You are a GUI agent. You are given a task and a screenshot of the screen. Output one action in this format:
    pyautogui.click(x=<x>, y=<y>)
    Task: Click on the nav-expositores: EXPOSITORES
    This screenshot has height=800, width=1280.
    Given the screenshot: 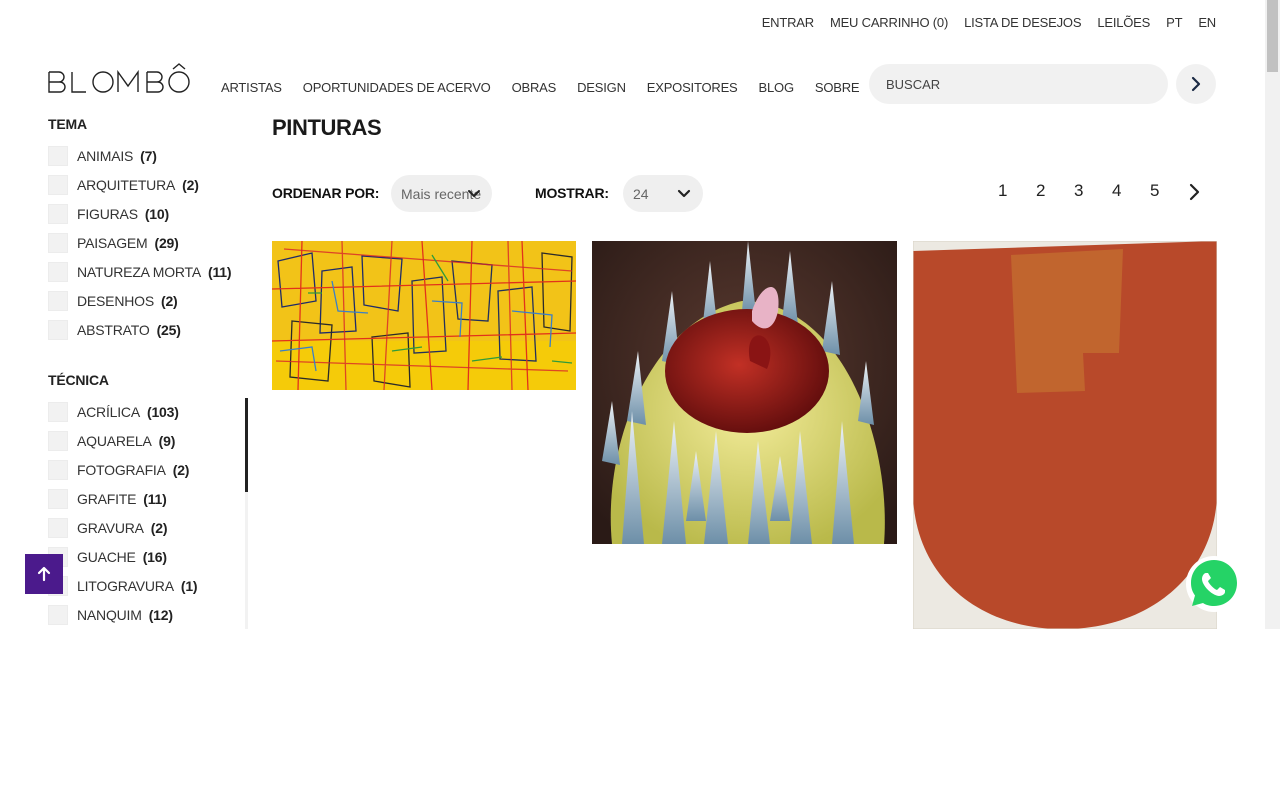 What is the action you would take?
    pyautogui.click(x=692, y=87)
    